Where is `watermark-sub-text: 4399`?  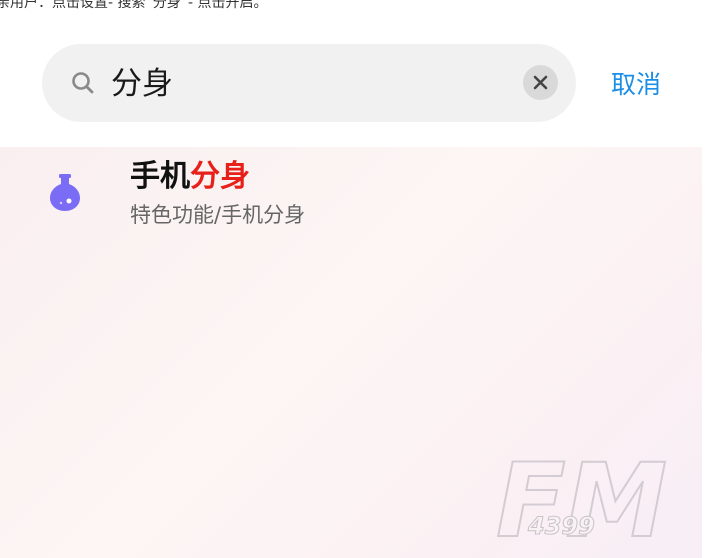
watermark-sub-text: 4399 is located at coordinates (561, 526).